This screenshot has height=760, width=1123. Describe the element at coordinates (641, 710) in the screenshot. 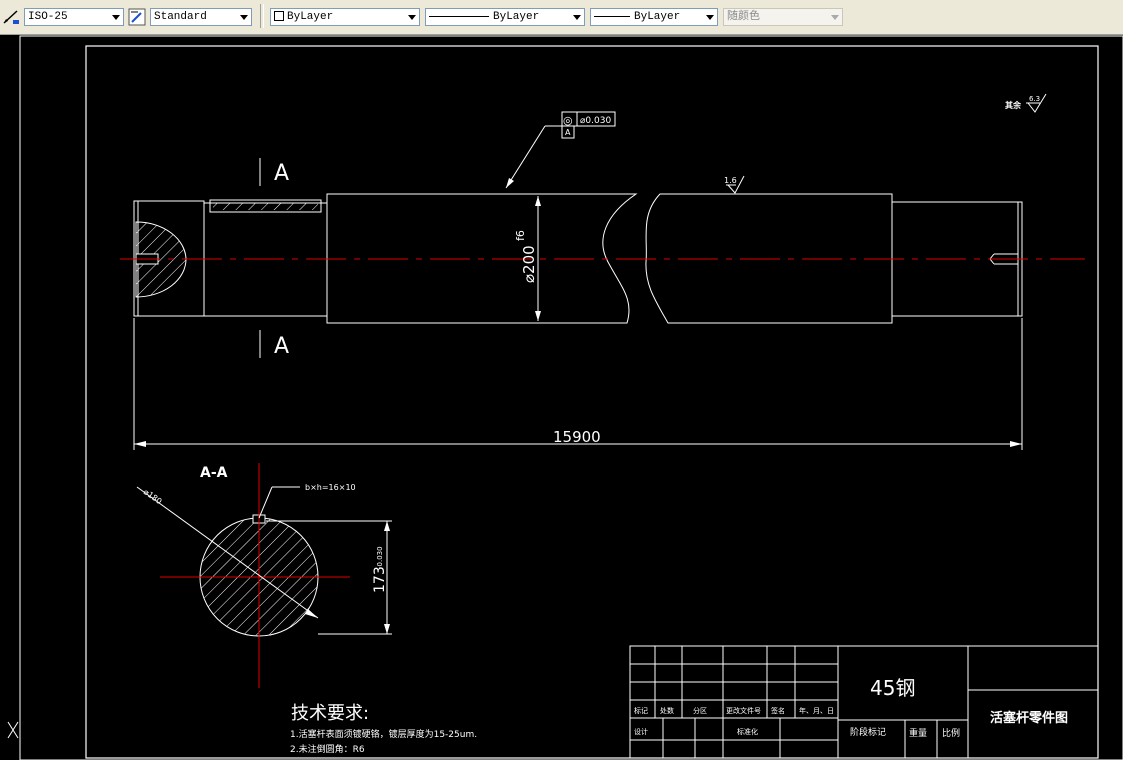

I see `tb-label-mark: 标记` at that location.